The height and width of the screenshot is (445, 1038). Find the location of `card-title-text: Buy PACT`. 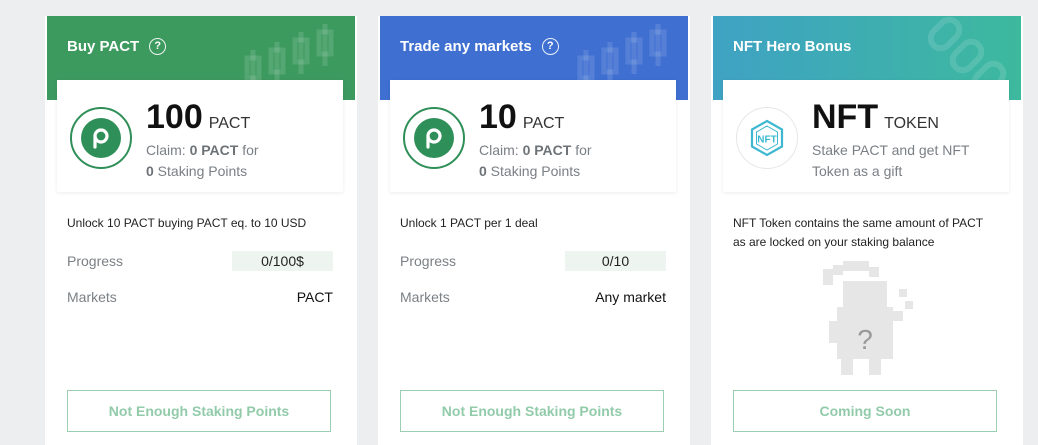

card-title-text: Buy PACT is located at coordinates (103, 46).